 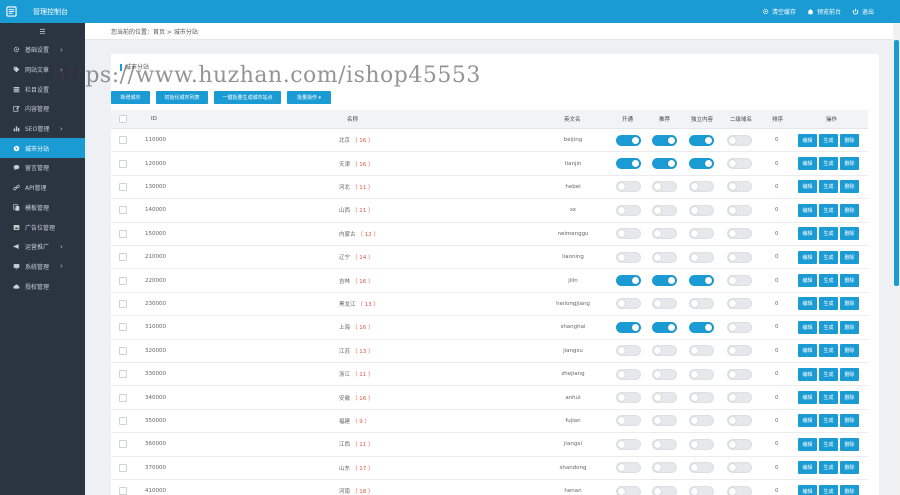 What do you see at coordinates (42, 227) in the screenshot?
I see `sidebar-item-9: 广告位管理` at bounding box center [42, 227].